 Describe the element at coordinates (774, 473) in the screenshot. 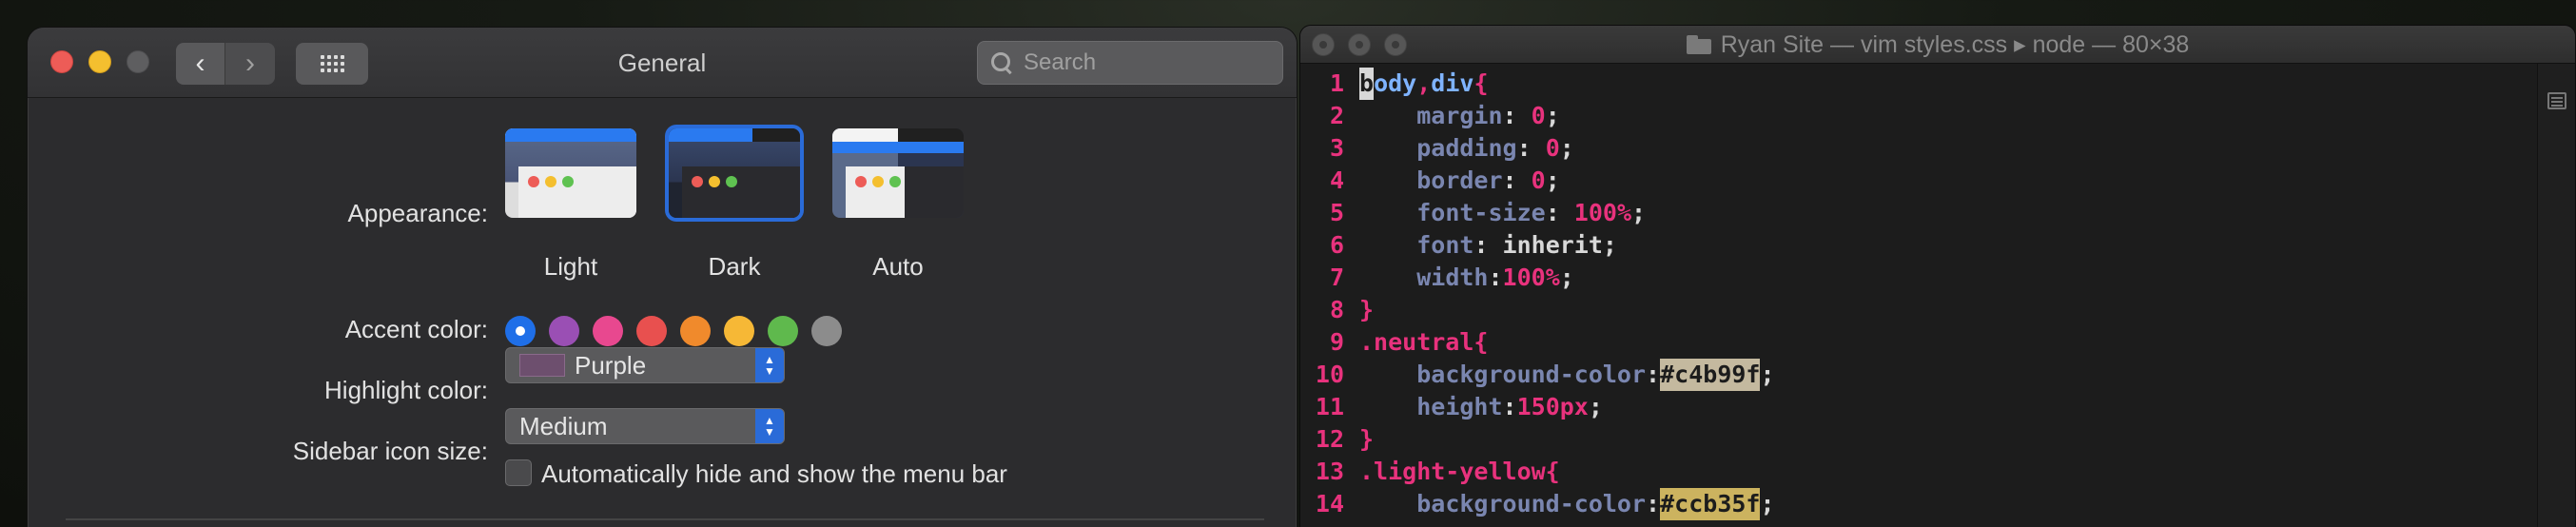

I see `hide-menu-bar-label: Automatically hide and show the menu bar` at that location.